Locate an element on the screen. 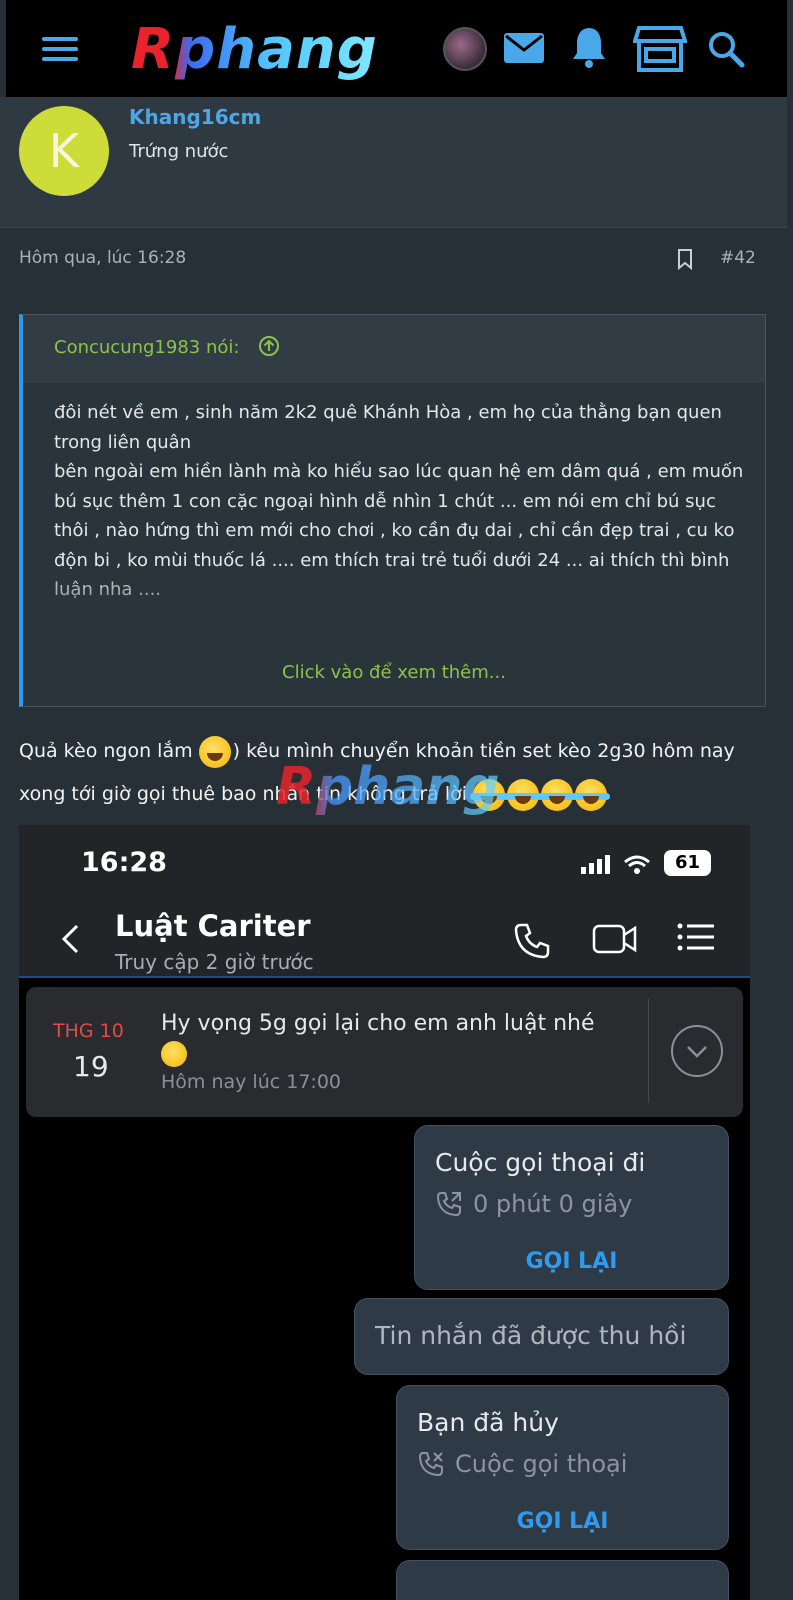 The image size is (793, 1600). cancelled-title: Bạn đã hủy is located at coordinates (488, 1422).